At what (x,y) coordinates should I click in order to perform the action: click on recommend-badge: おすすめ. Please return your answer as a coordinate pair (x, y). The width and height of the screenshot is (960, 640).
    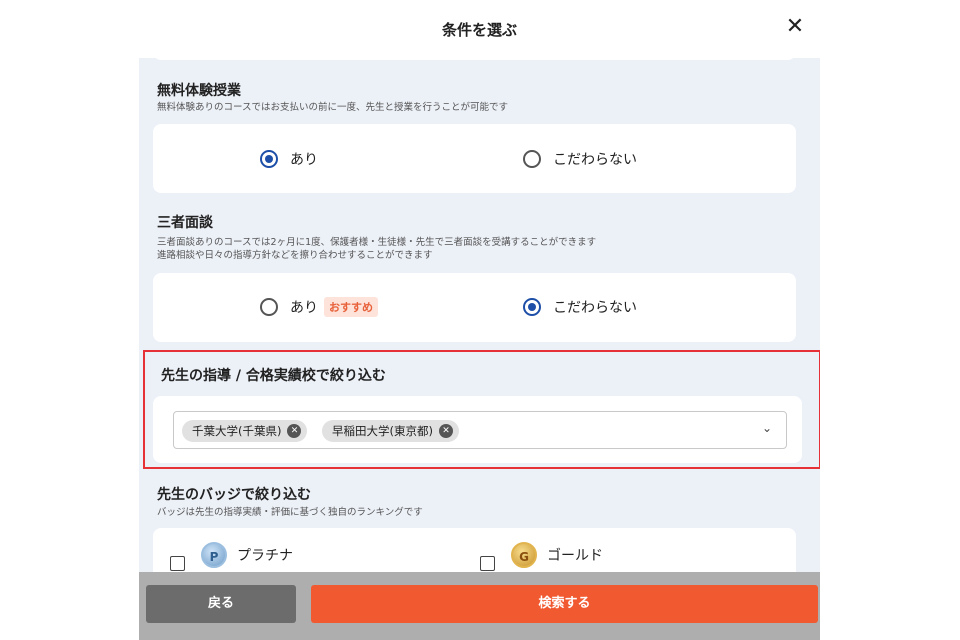
    Looking at the image, I should click on (351, 307).